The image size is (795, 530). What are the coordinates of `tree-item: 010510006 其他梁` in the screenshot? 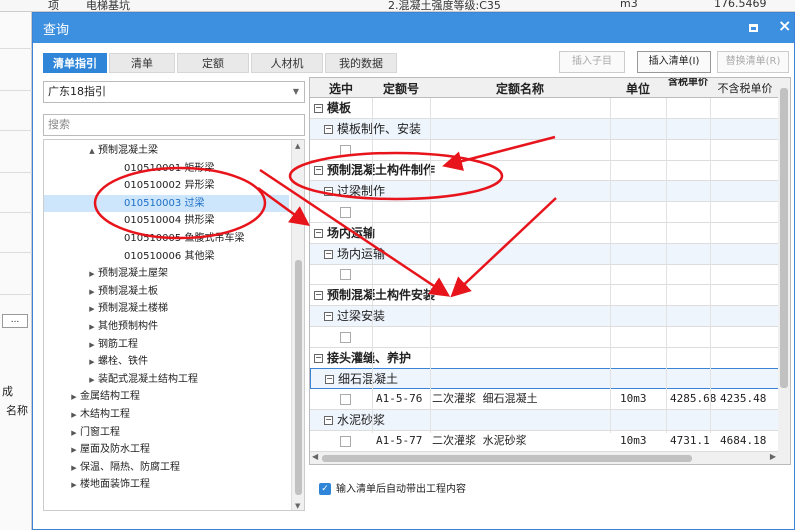 It's located at (166, 256).